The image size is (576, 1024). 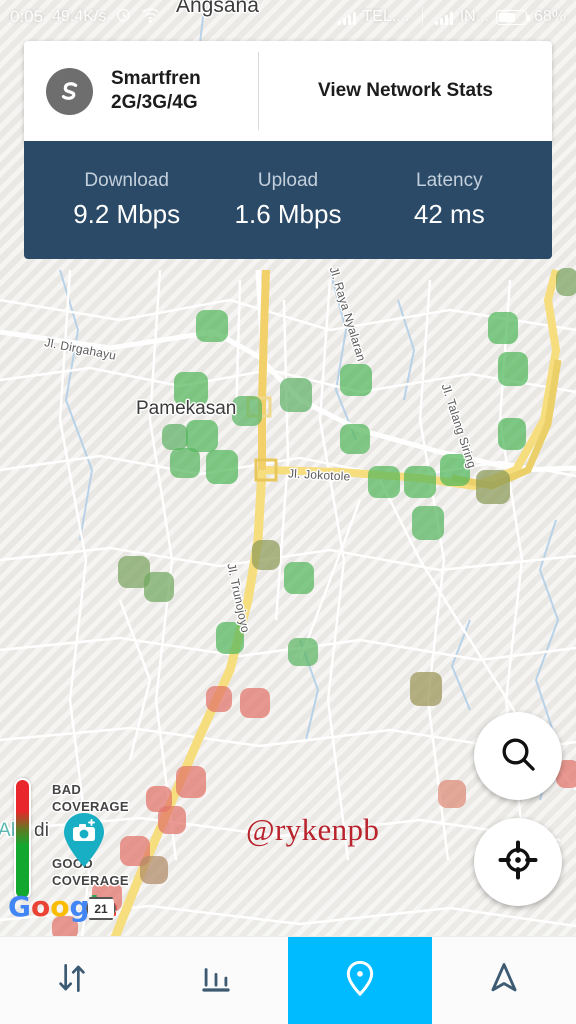 I want to click on map-pin-icon, so click(x=360, y=980).